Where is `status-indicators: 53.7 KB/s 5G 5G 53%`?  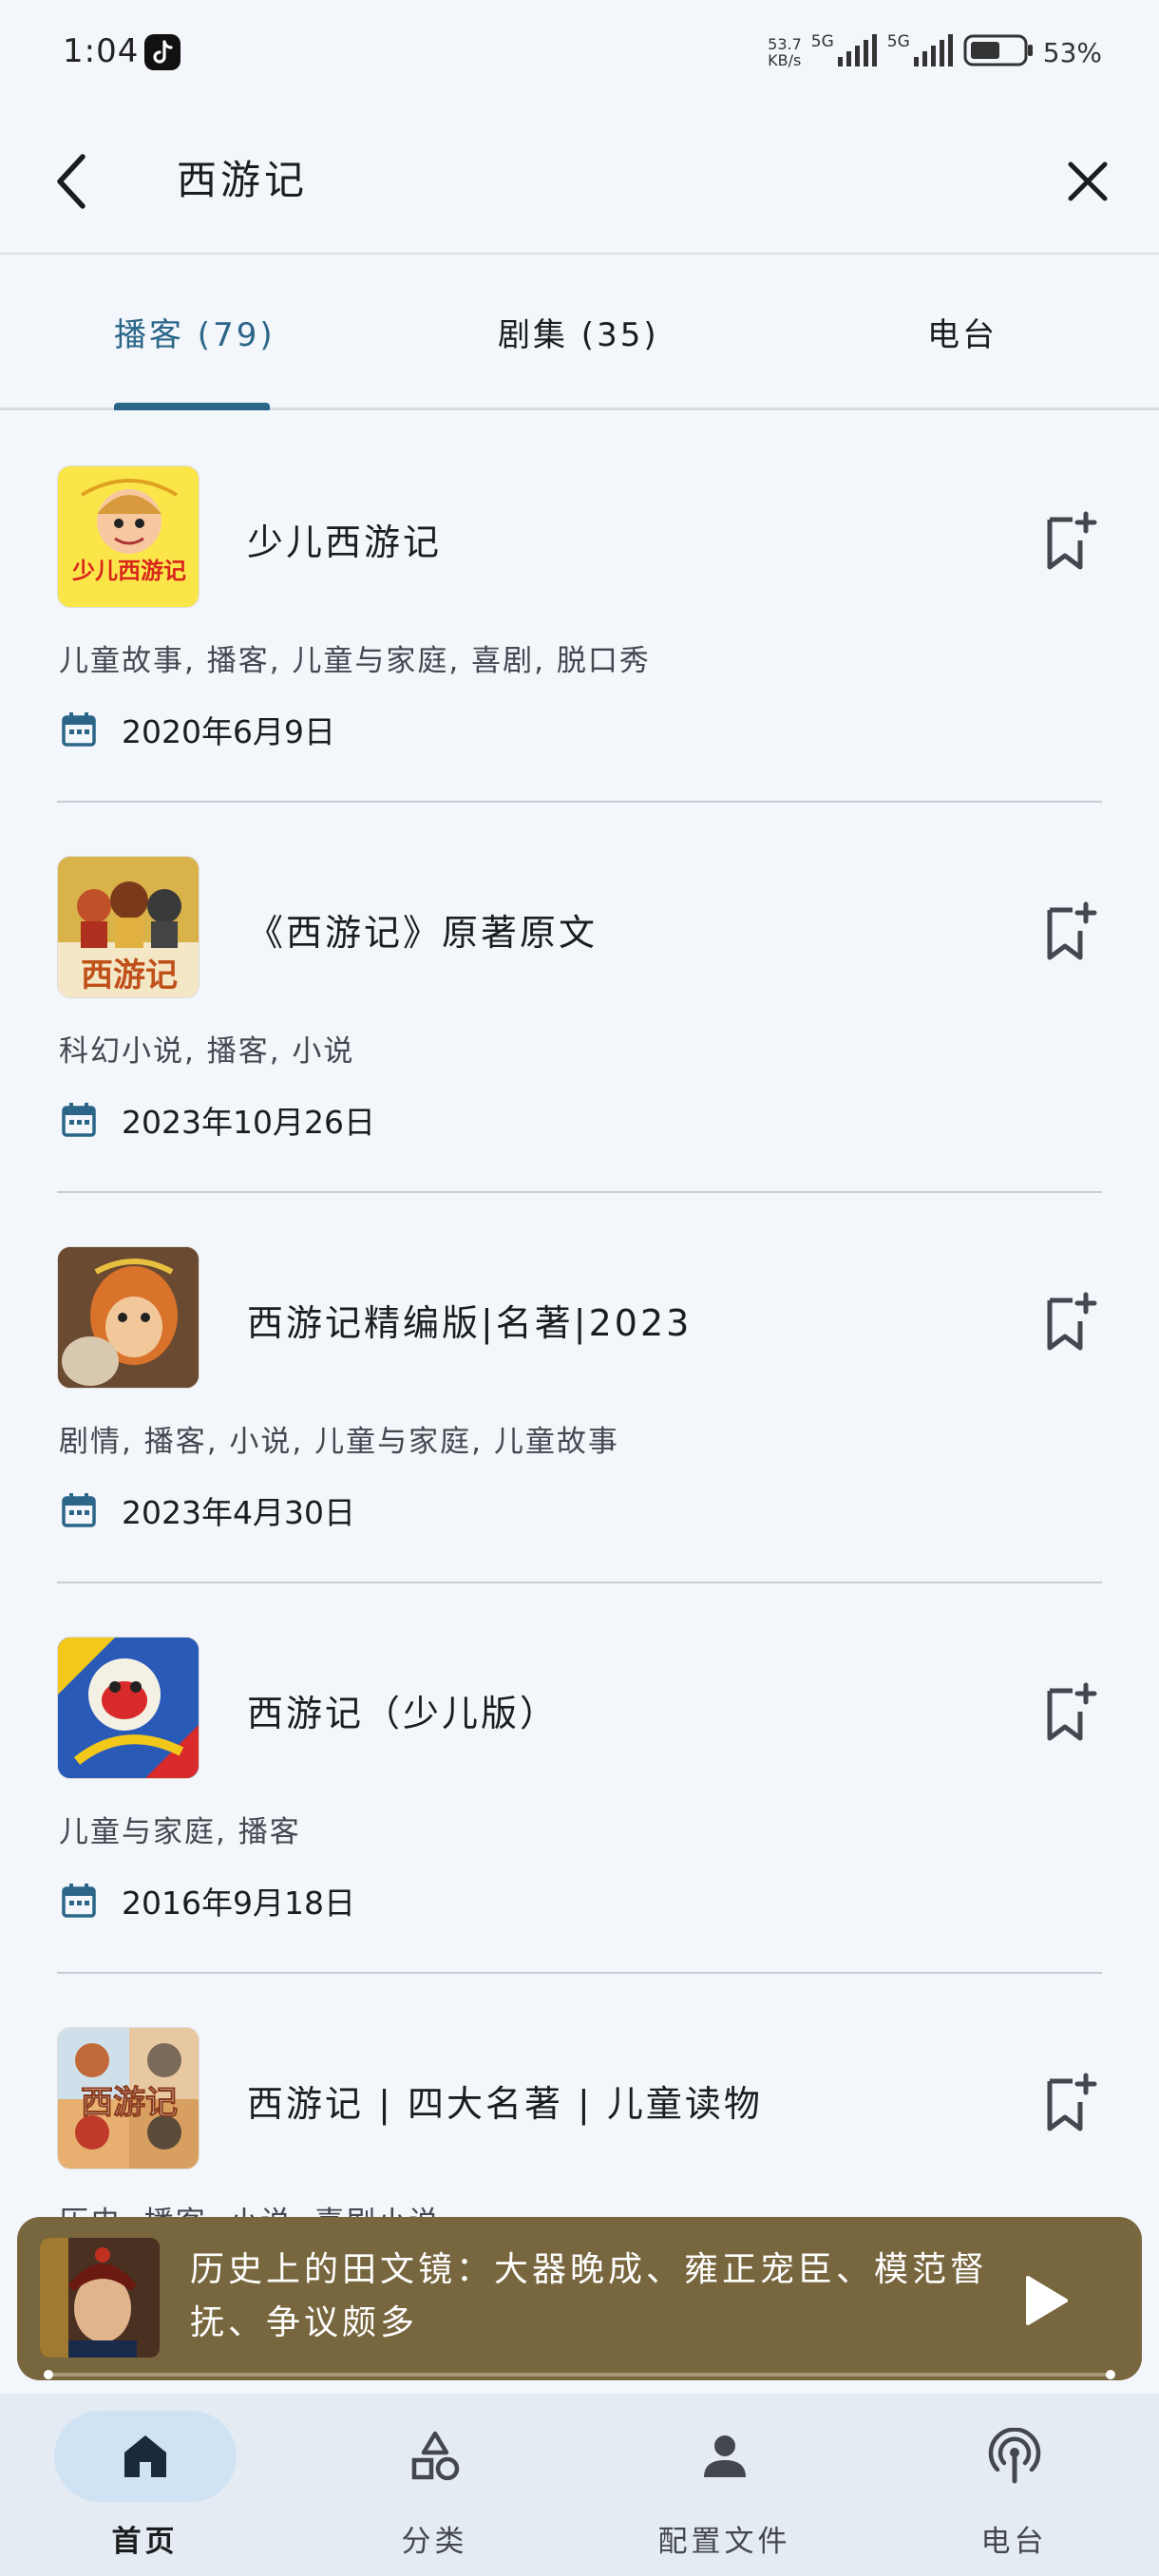 status-indicators: 53.7 KB/s 5G 5G 53% is located at coordinates (935, 52).